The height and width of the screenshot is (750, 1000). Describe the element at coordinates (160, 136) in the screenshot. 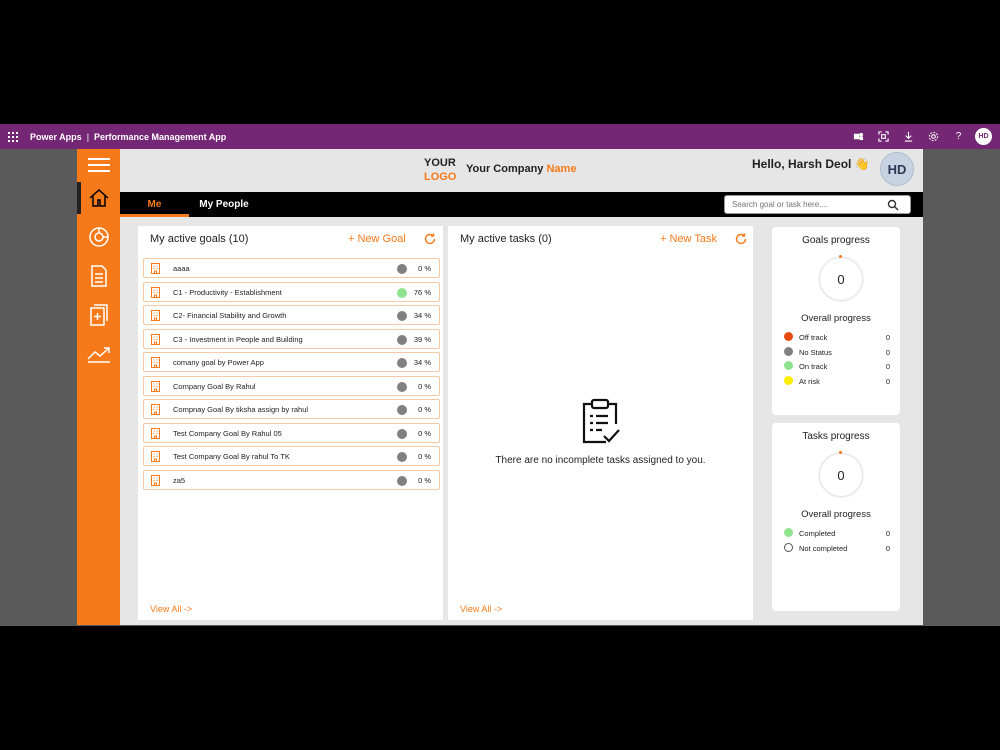

I see `app-name: Performance Management App` at that location.